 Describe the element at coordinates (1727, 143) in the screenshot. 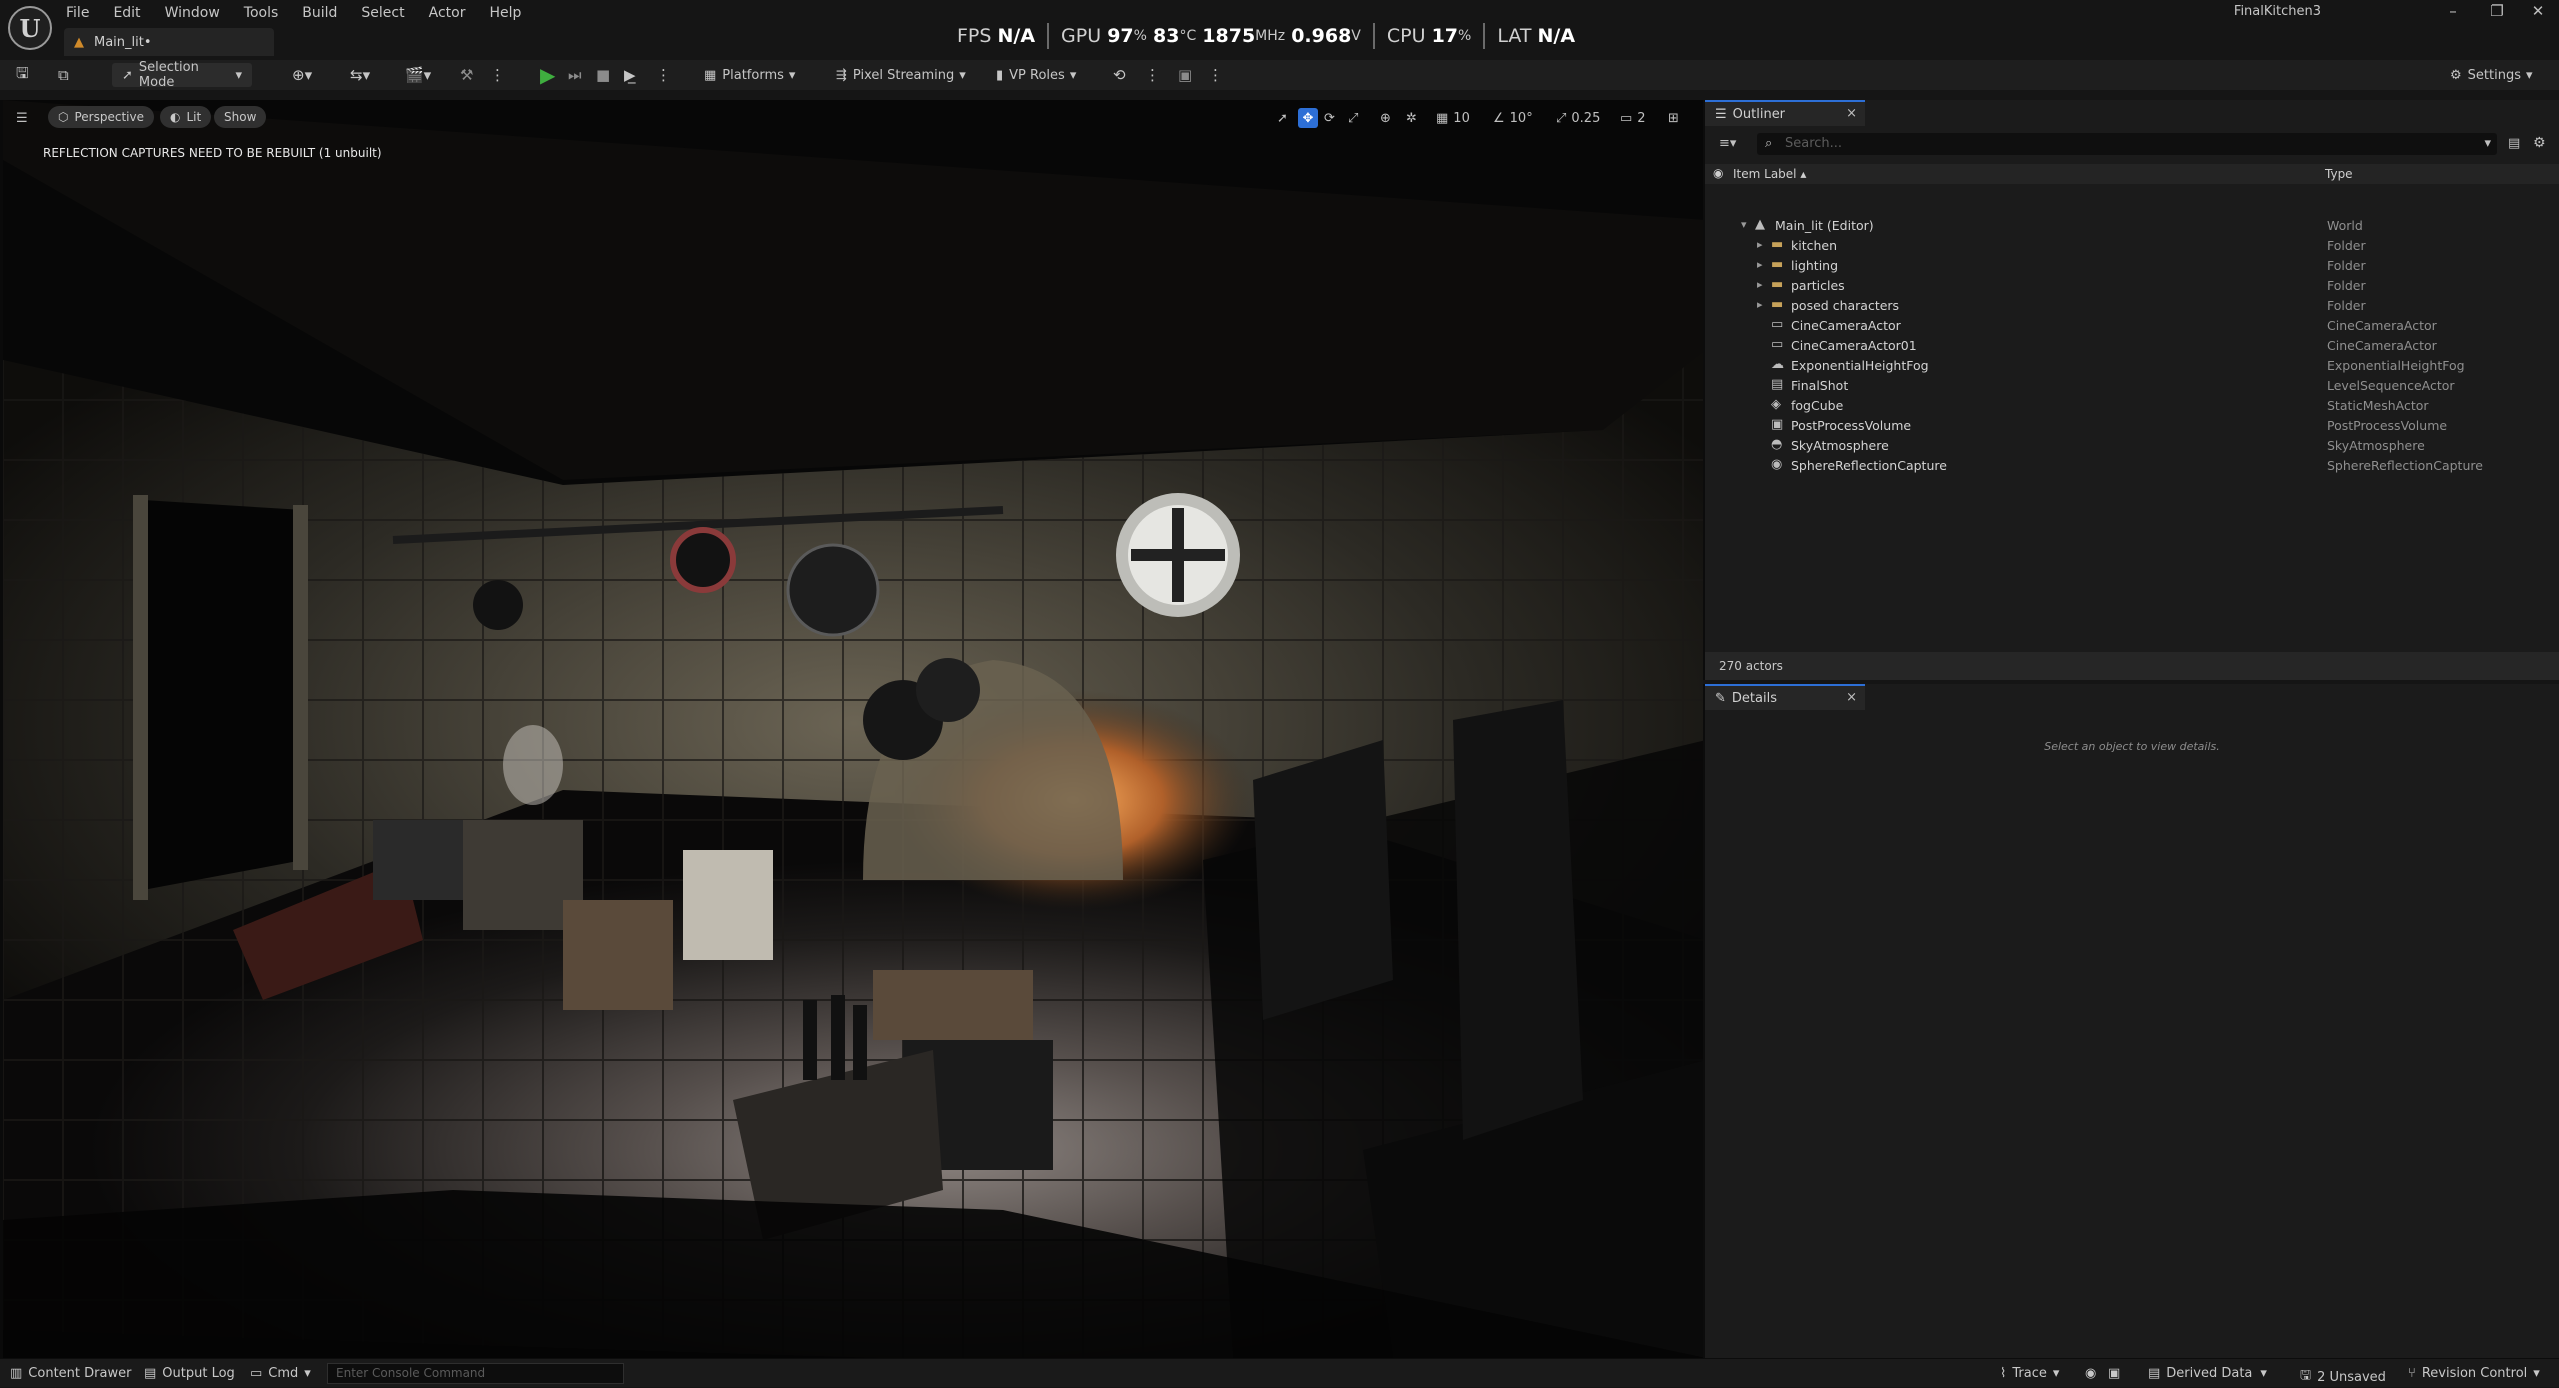

I see `filter-icon: ≡▾` at that location.